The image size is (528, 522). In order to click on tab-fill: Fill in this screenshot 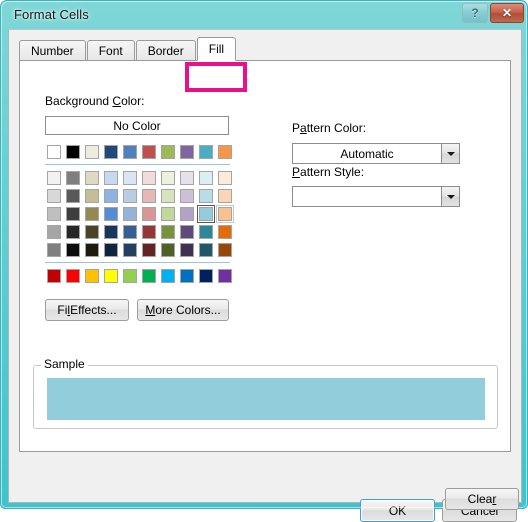, I will do `click(216, 49)`.